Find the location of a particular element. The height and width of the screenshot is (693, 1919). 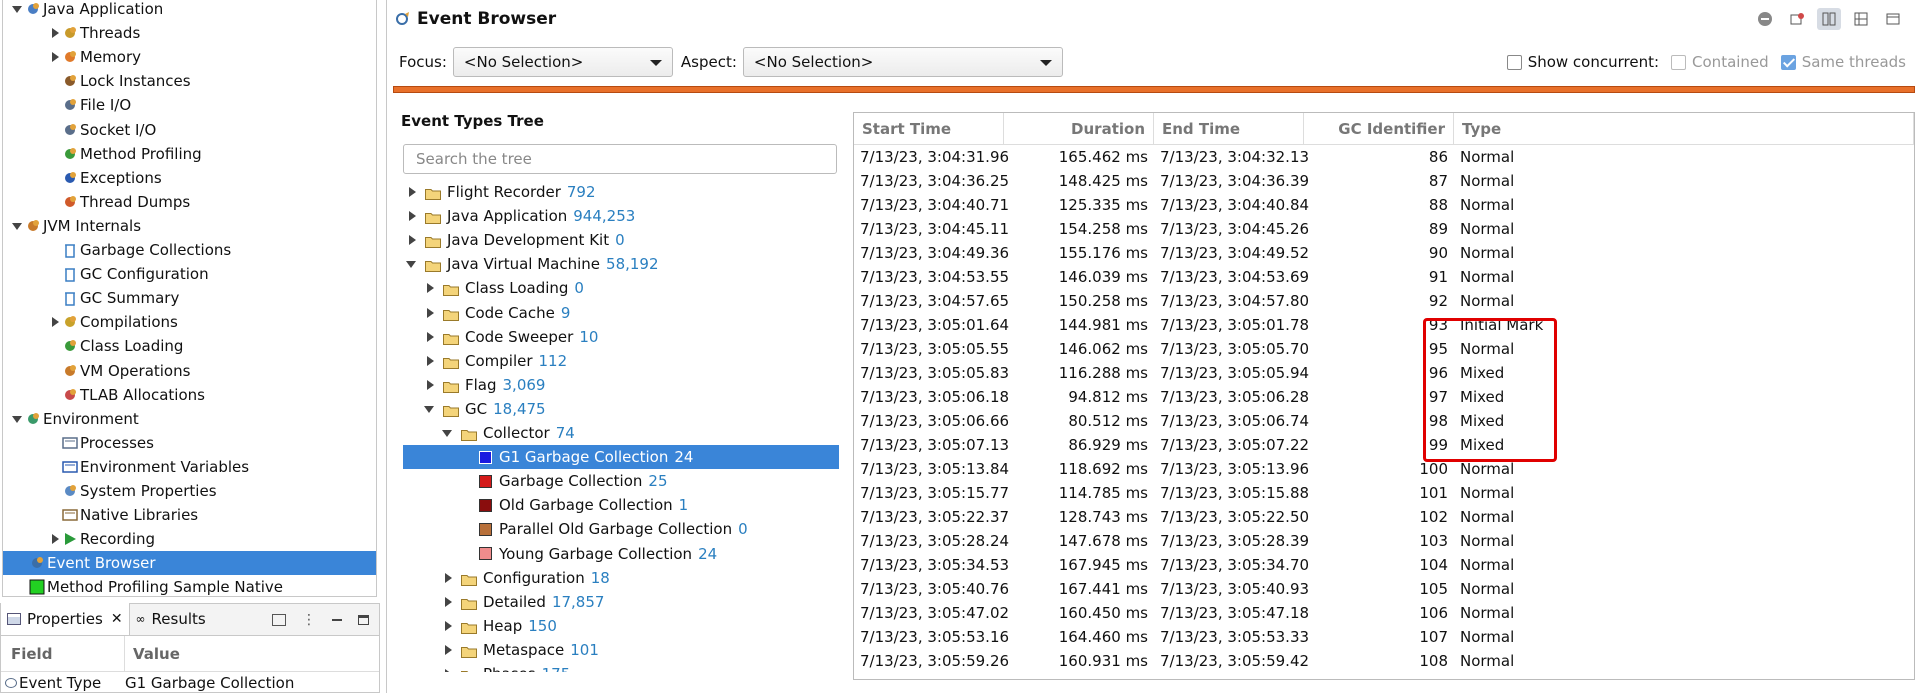

search-input: Search the tree is located at coordinates (620, 159).